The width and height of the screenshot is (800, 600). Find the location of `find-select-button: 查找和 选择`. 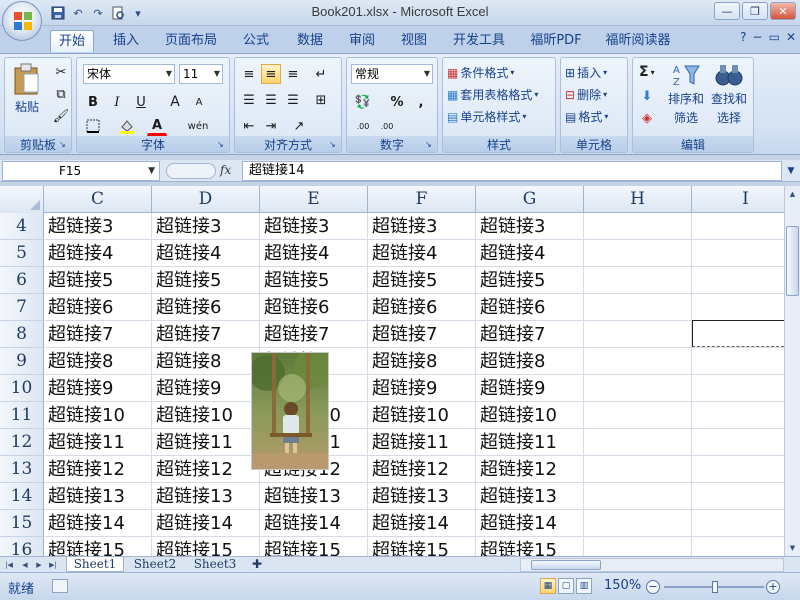

find-select-button: 查找和 选择 is located at coordinates (729, 94).